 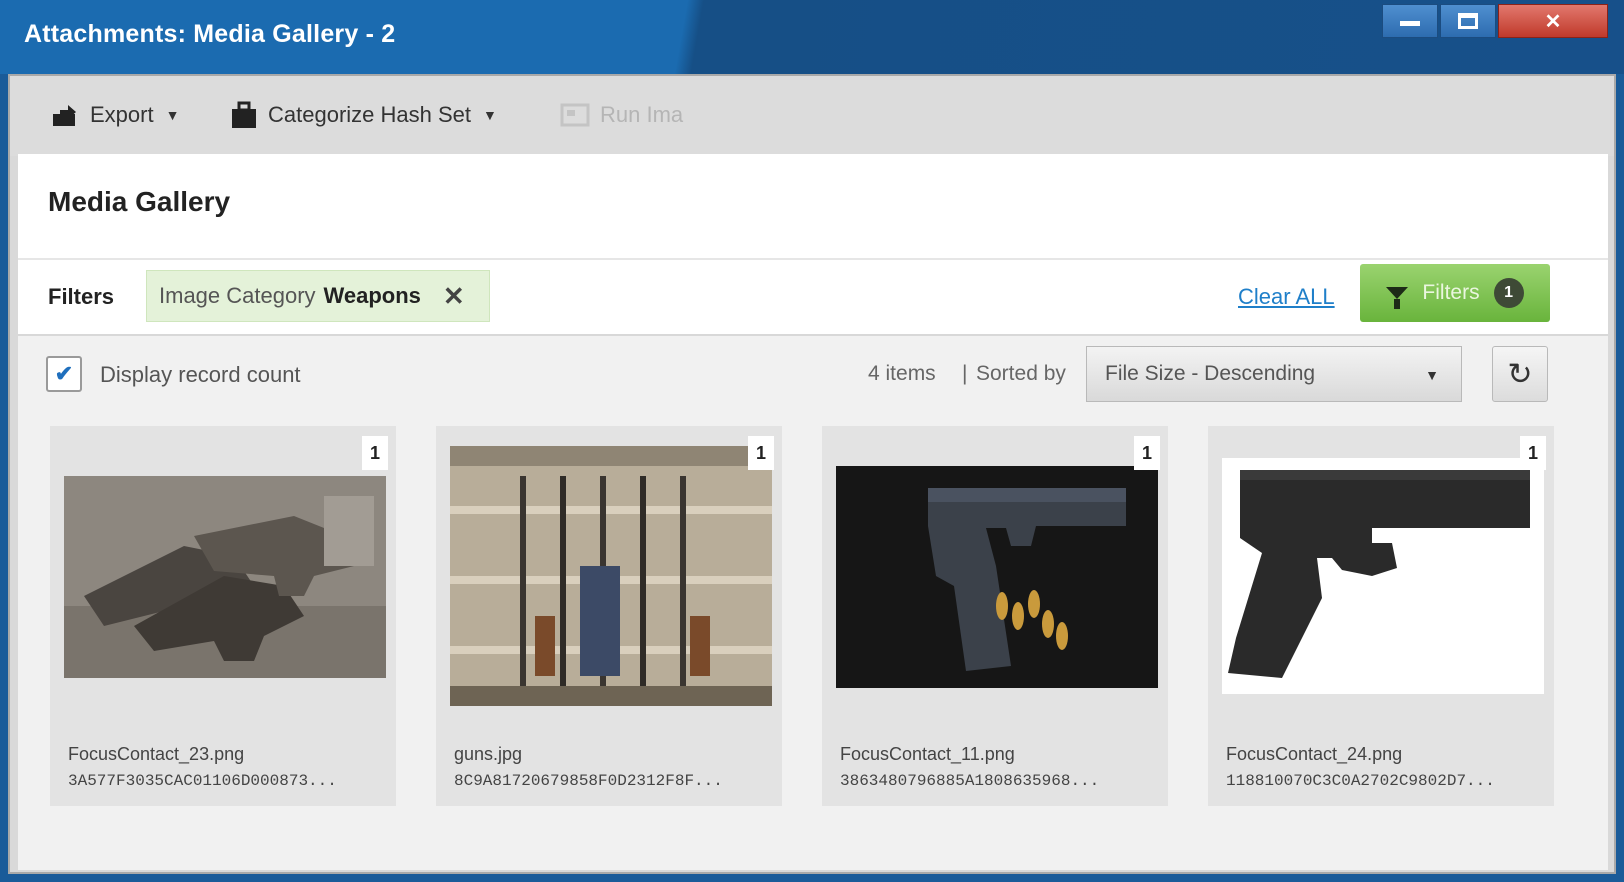 I want to click on run-image-button: Run Ima, so click(x=621, y=115).